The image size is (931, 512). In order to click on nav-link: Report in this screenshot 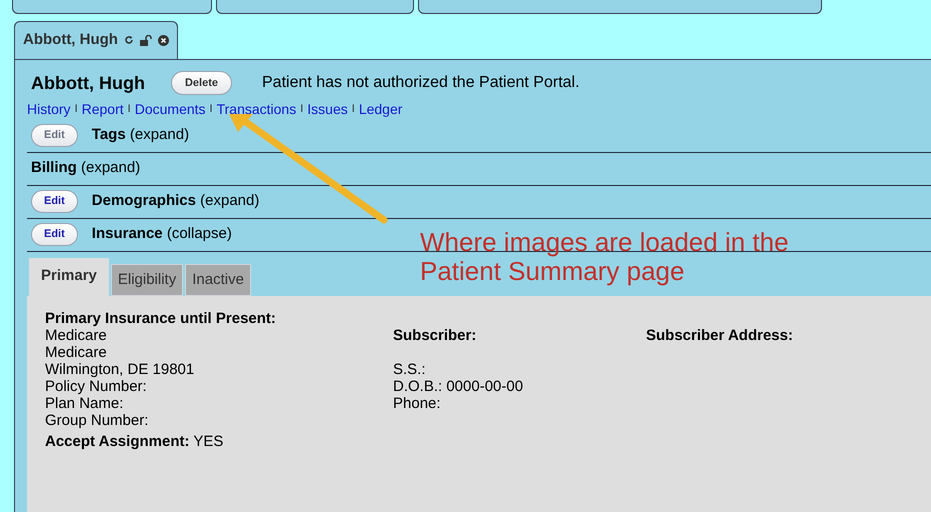, I will do `click(103, 109)`.